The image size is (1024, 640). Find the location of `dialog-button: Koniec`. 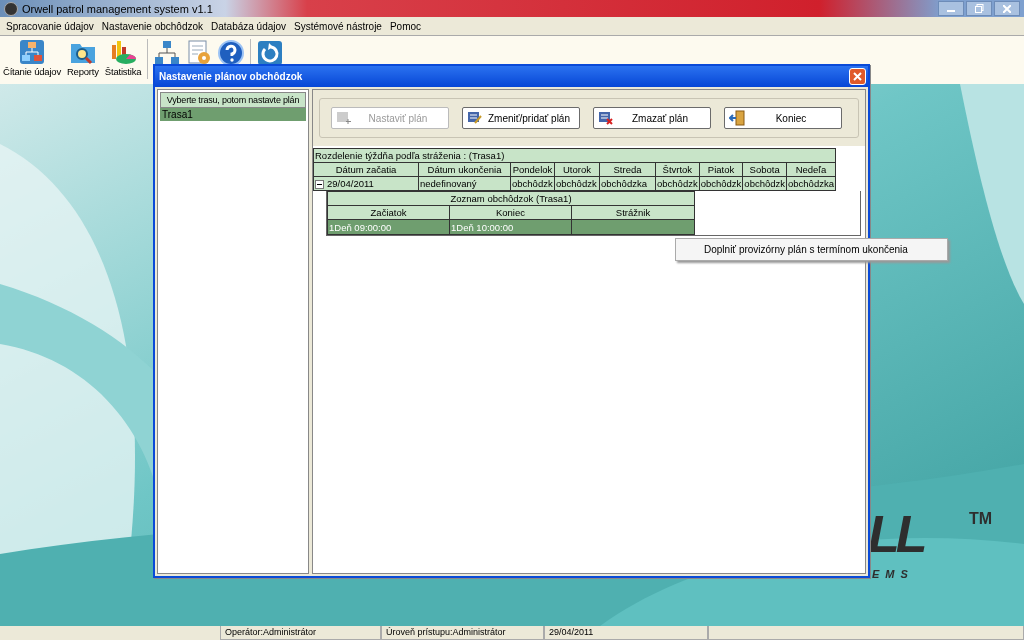

dialog-button: Koniec is located at coordinates (783, 118).